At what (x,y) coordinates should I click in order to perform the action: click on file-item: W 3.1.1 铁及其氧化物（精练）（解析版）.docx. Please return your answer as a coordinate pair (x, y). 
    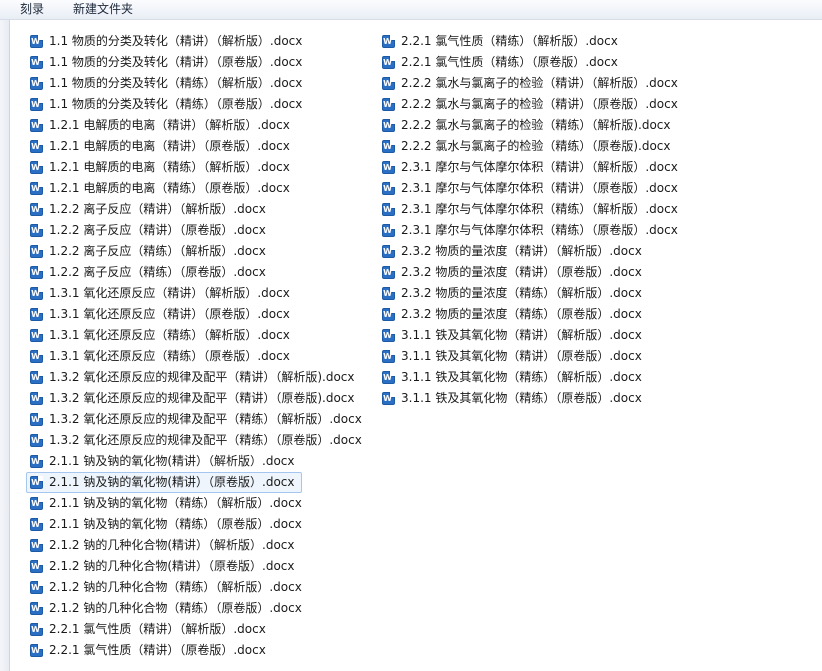
    Looking at the image, I should click on (513, 377).